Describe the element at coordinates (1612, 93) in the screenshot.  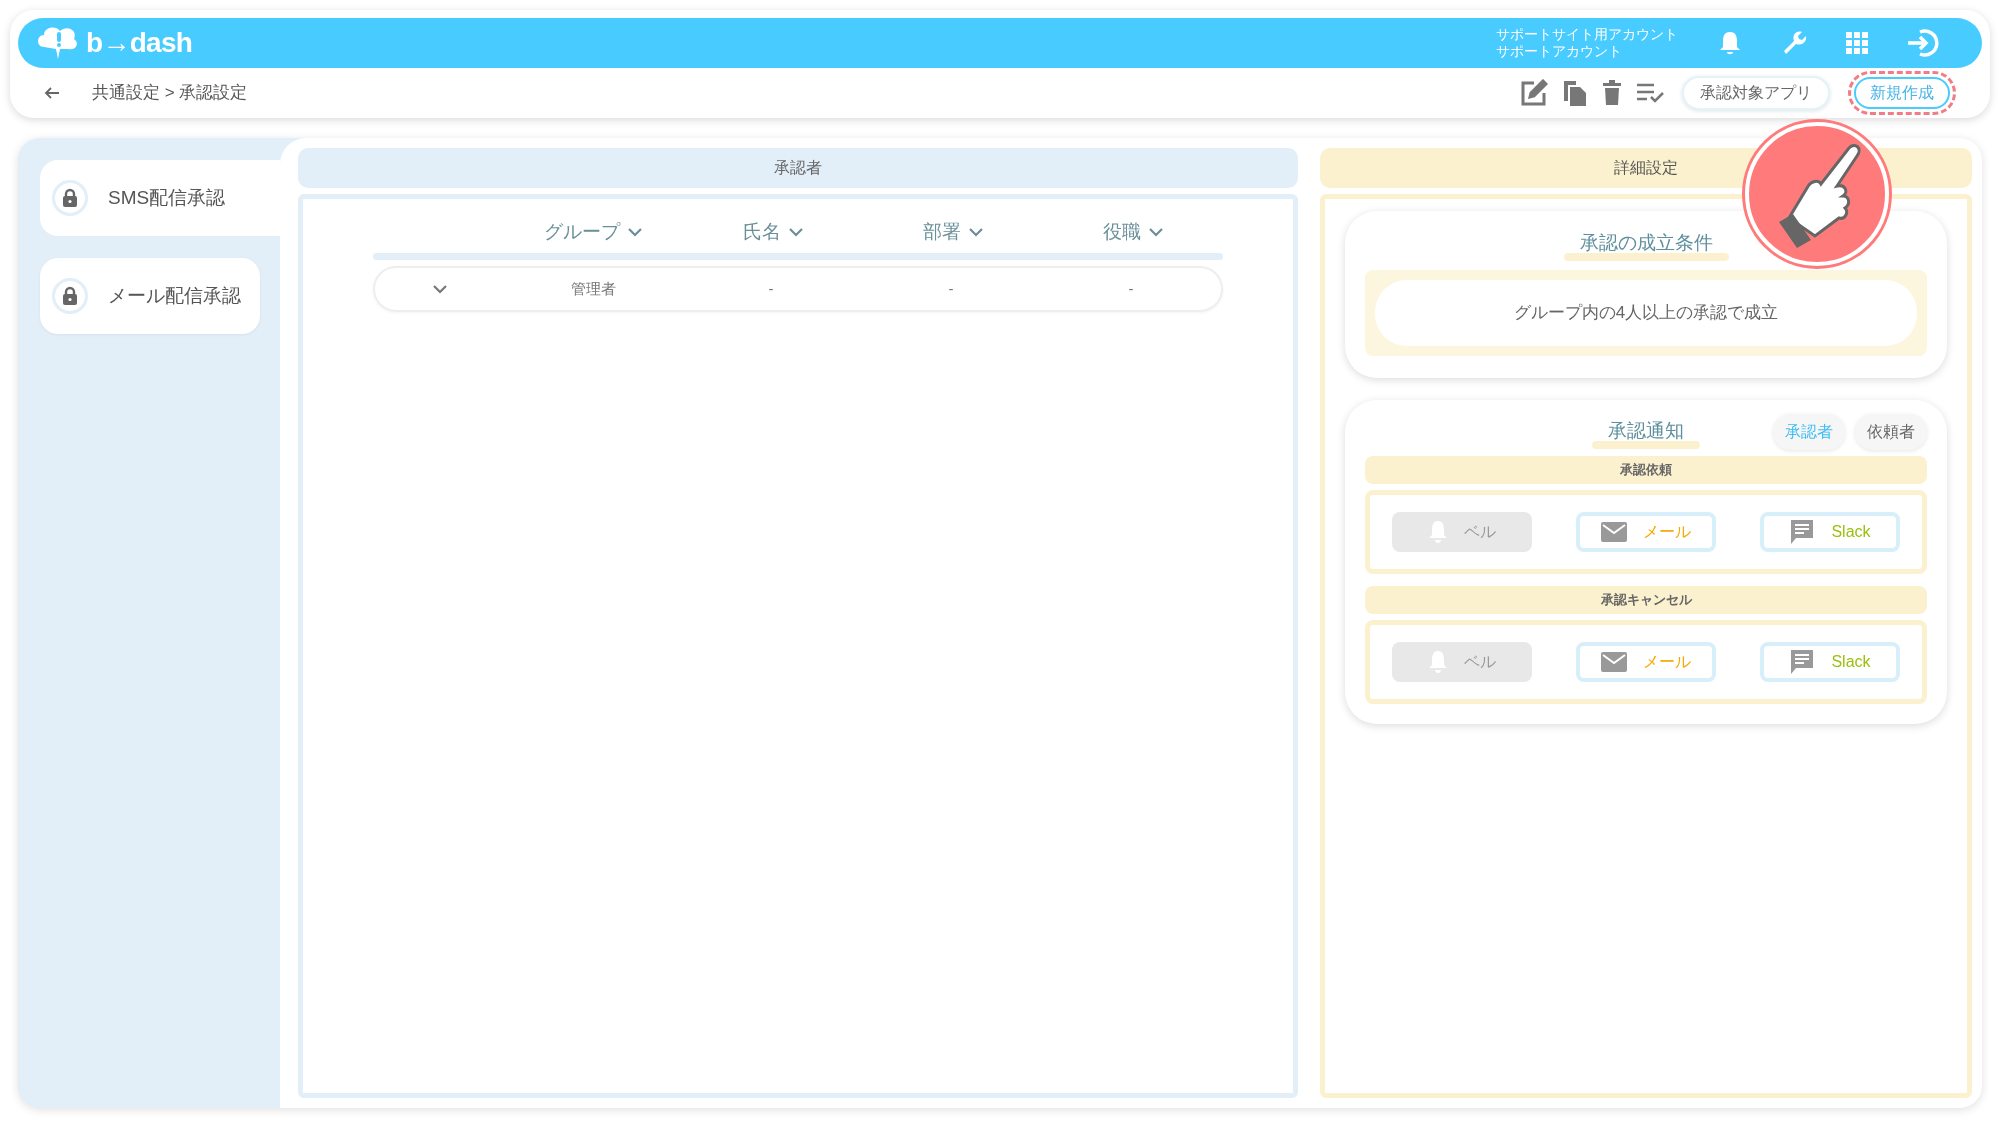
I see `trash-icon` at that location.